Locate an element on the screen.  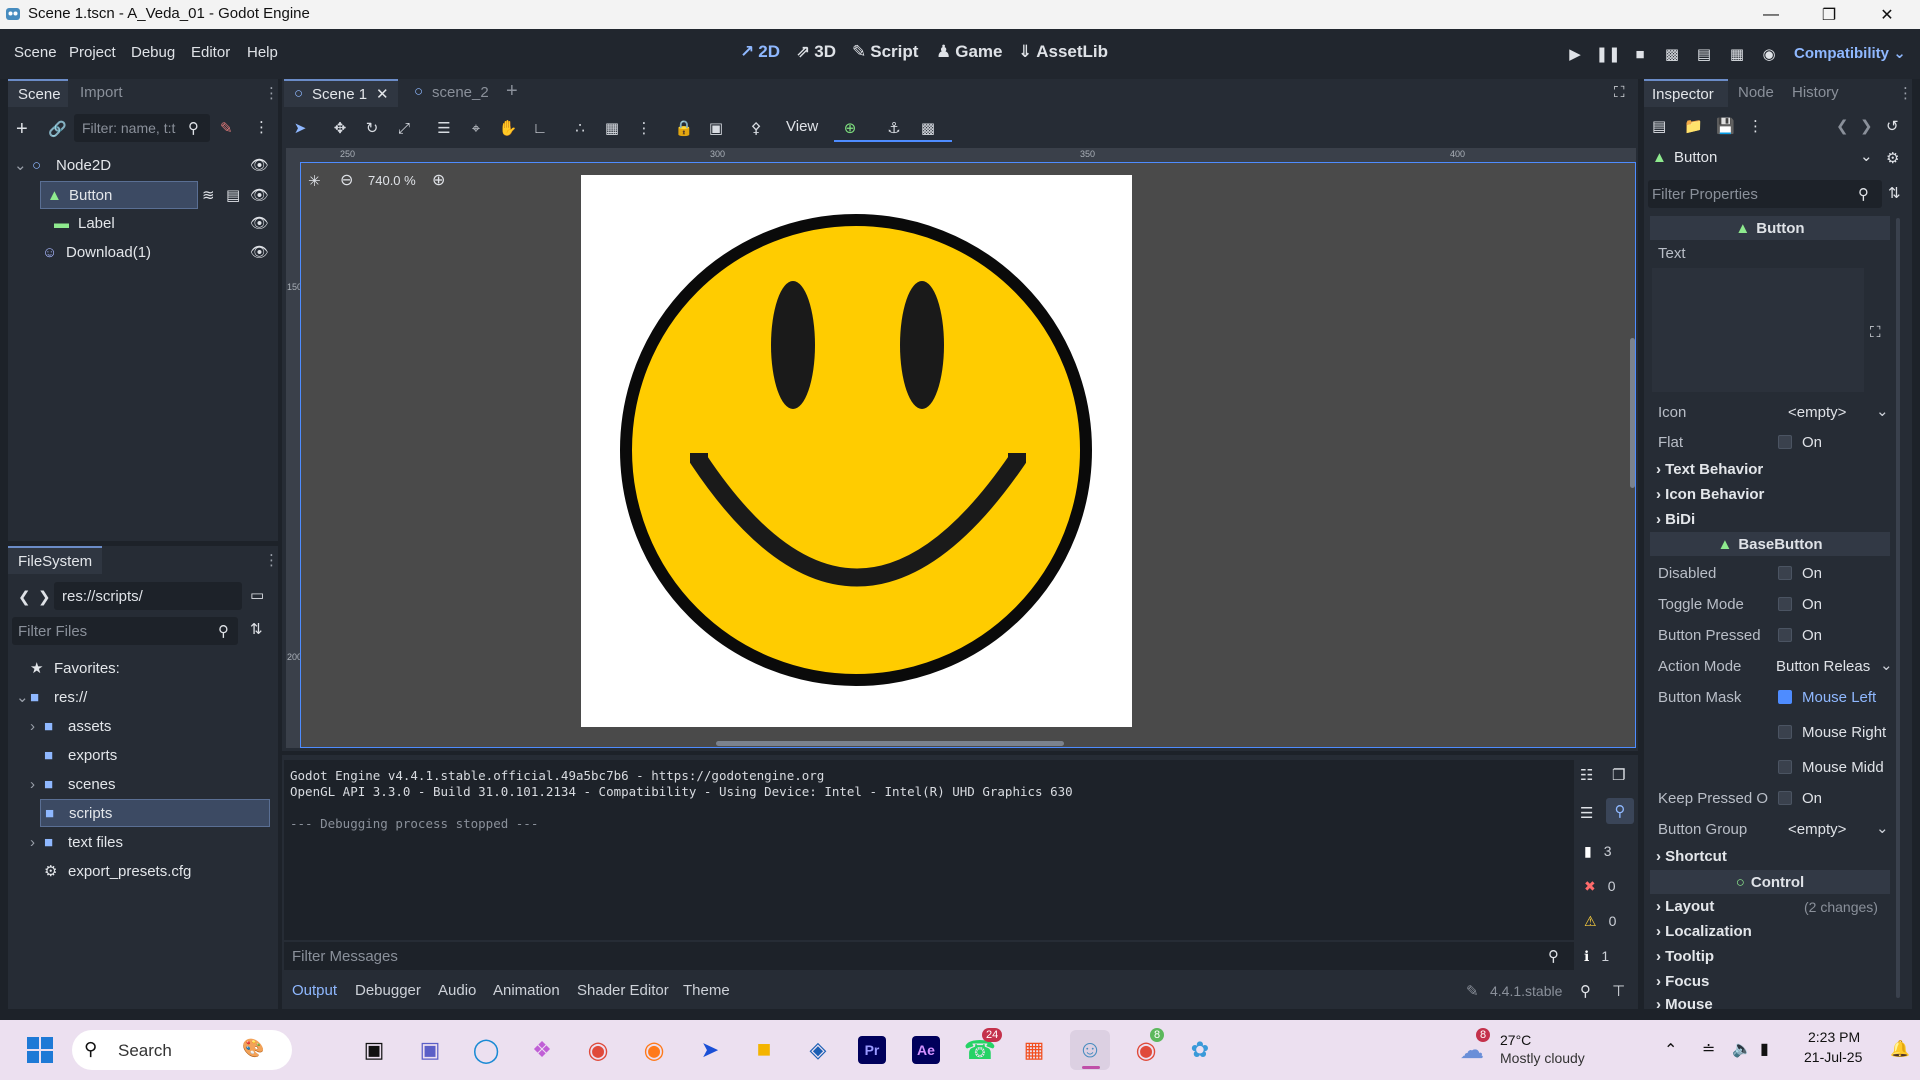
link-icon: 🔗 is located at coordinates (57, 129).